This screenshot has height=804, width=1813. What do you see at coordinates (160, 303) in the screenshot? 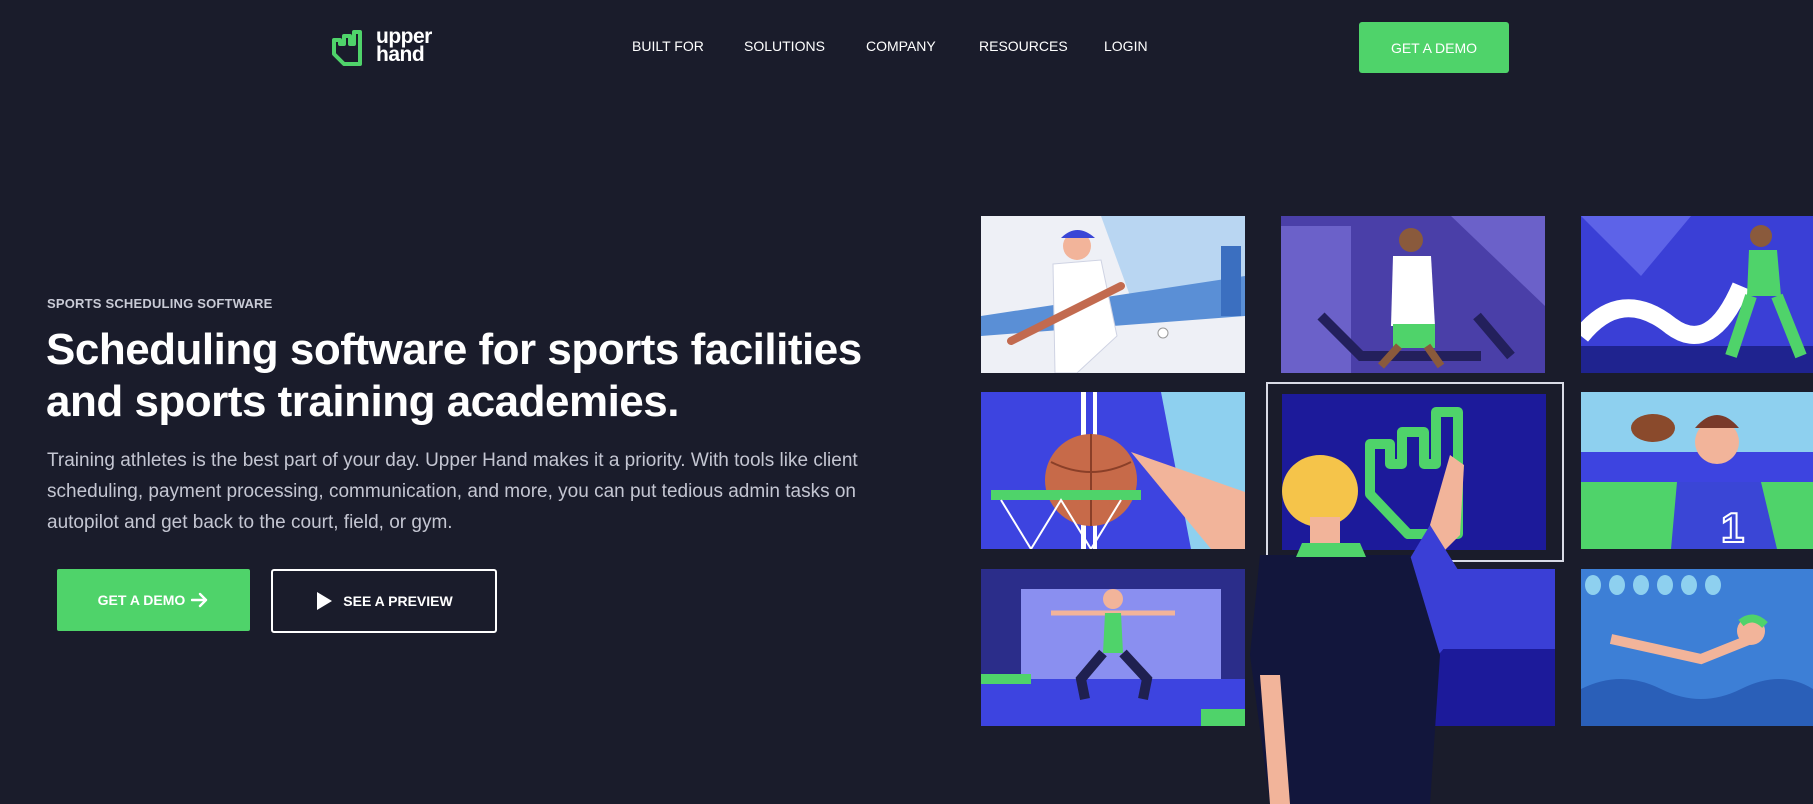
I see `hero-eyebrow: SPORTS SCHEDULING SOFTWARE` at bounding box center [160, 303].